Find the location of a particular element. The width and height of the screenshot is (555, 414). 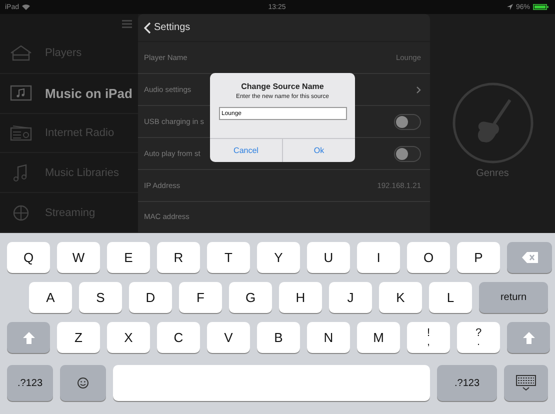

back-button: Settings is located at coordinates (167, 28).